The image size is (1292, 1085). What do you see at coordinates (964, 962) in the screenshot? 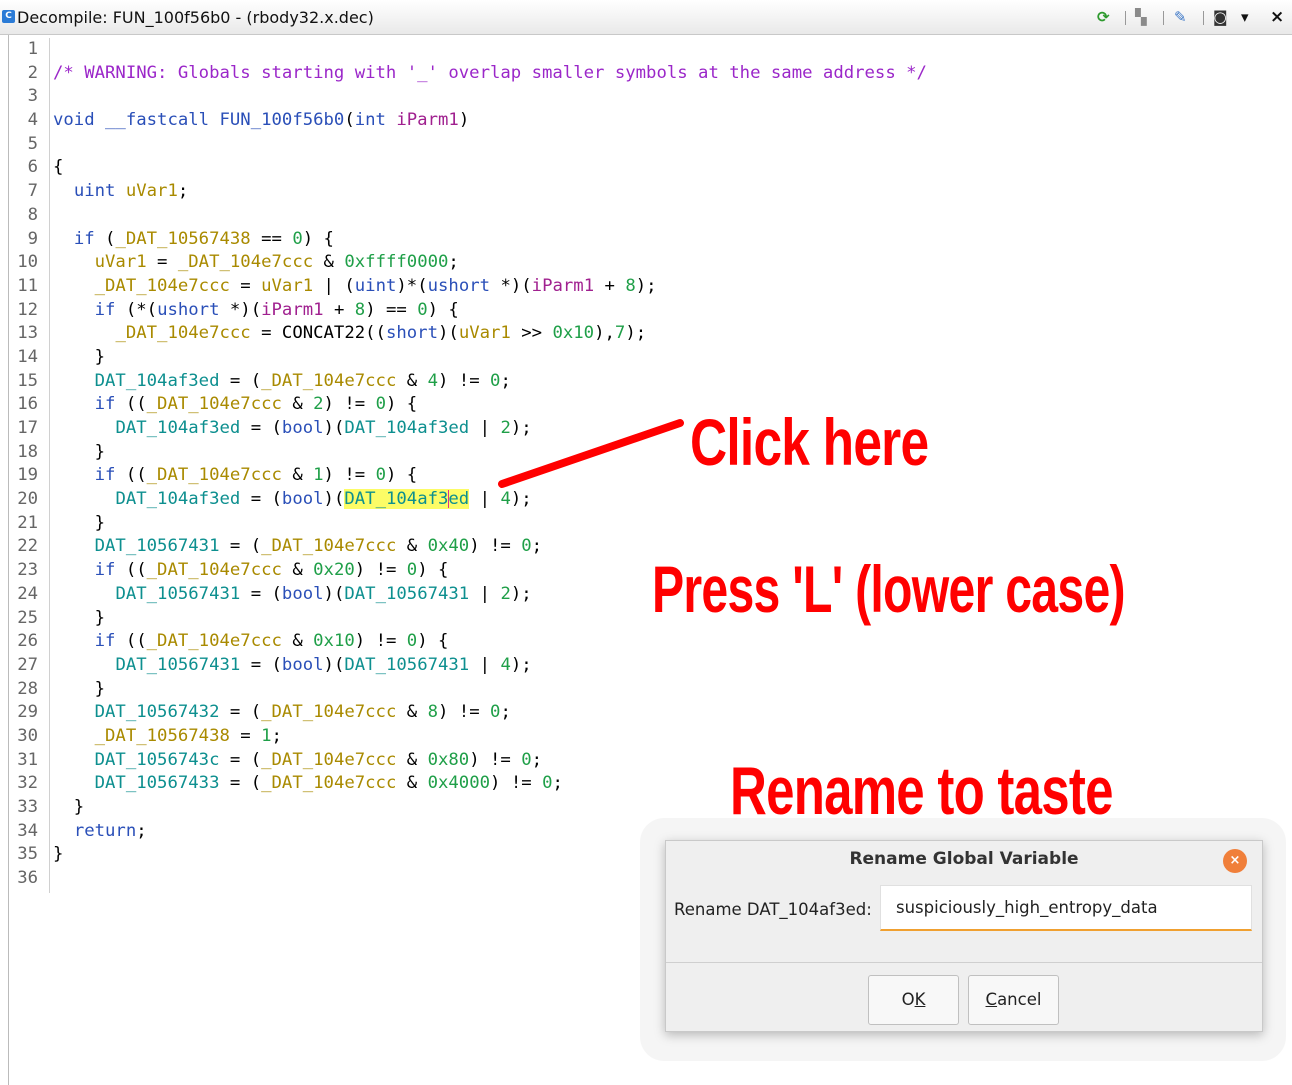
I see `dialog-divider` at bounding box center [964, 962].